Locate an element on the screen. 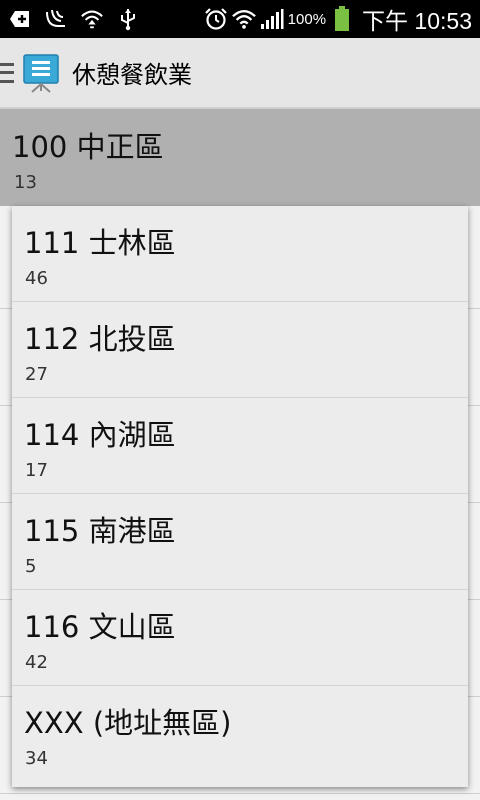 This screenshot has height=800, width=480. status-bar: 100% 下午 10:53 is located at coordinates (240, 19).